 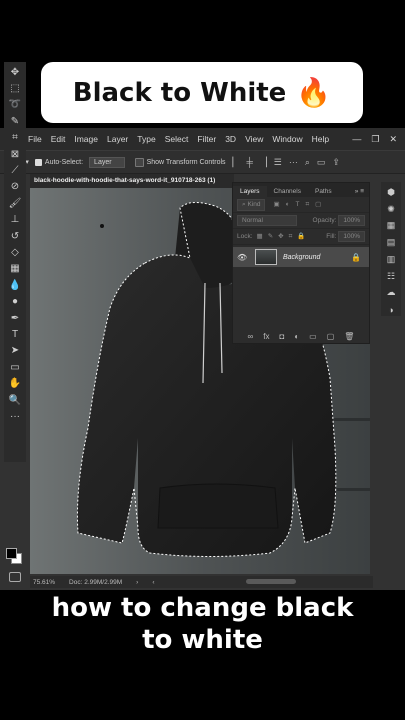 What do you see at coordinates (249, 162) in the screenshot?
I see `align-center-icon: ╪` at bounding box center [249, 162].